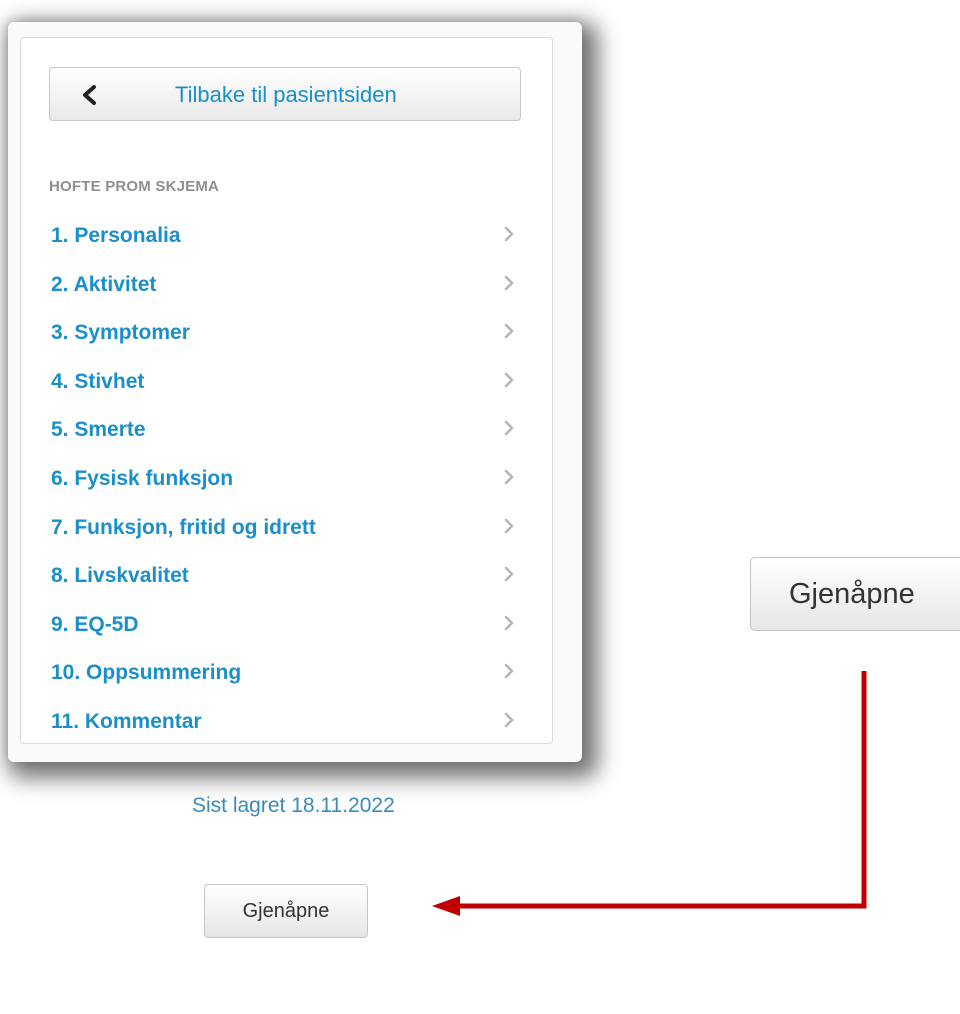  What do you see at coordinates (285, 337) in the screenshot?
I see `section-item-symptomer: 3. Symptomer` at bounding box center [285, 337].